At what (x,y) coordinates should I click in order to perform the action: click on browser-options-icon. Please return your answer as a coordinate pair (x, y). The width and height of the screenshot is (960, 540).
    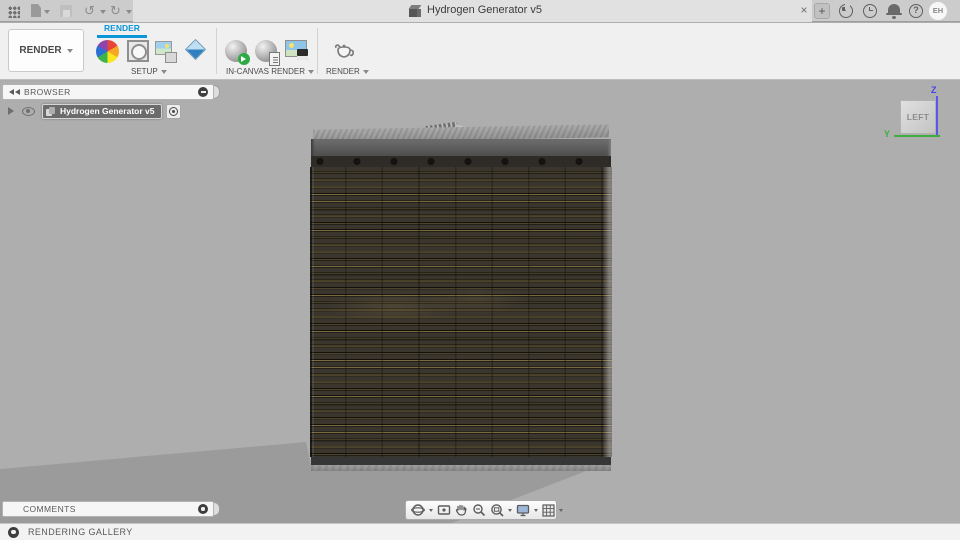
    Looking at the image, I should click on (203, 92).